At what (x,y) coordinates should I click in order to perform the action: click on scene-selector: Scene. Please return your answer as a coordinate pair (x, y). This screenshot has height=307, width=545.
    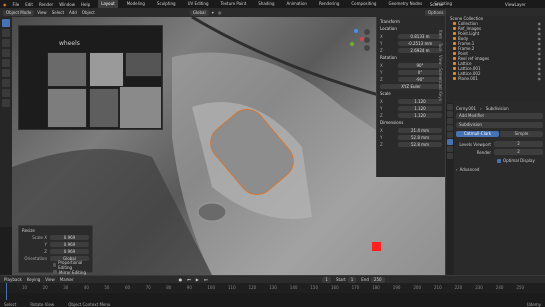
    Looking at the image, I should click on (436, 4).